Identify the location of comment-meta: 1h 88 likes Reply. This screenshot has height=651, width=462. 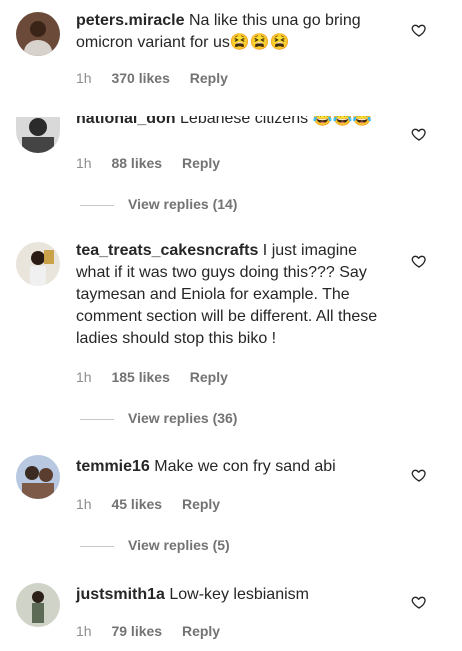
(156, 163).